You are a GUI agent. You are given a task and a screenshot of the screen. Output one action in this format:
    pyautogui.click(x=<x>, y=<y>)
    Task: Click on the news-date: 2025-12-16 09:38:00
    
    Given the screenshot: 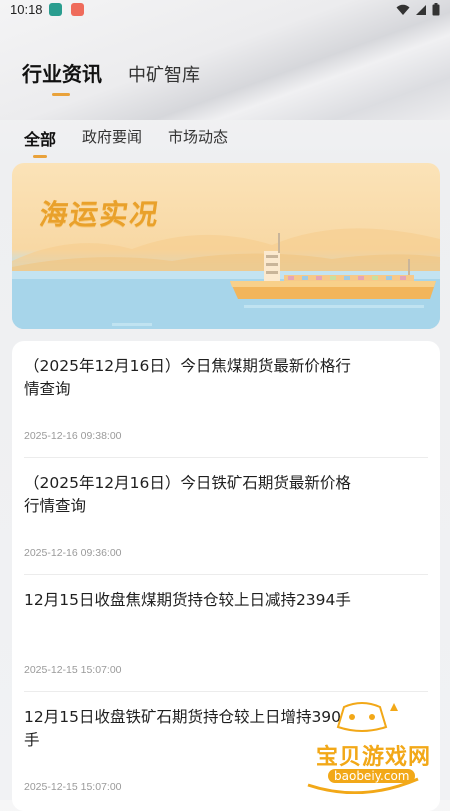 What is the action you would take?
    pyautogui.click(x=73, y=436)
    